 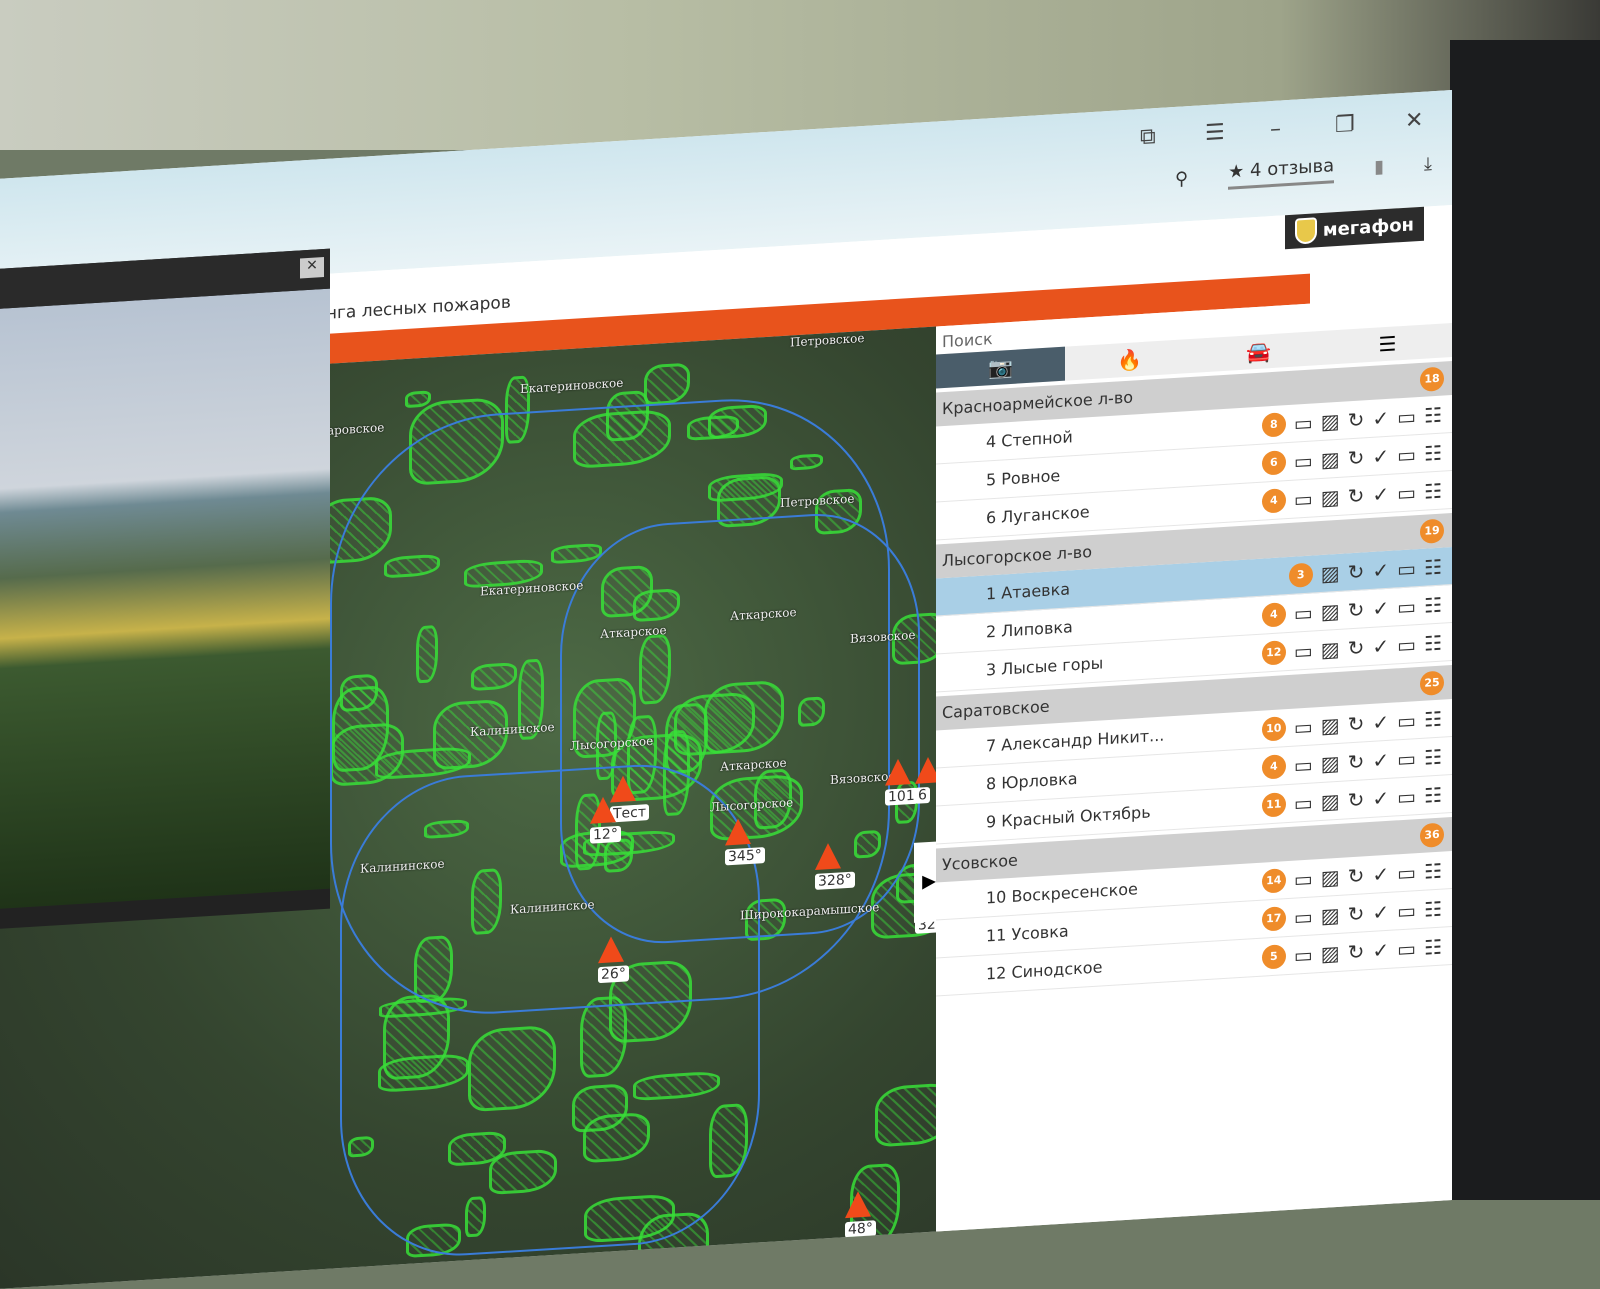 I want to click on reviews-link: ★ 4 отзыва, so click(x=1281, y=172).